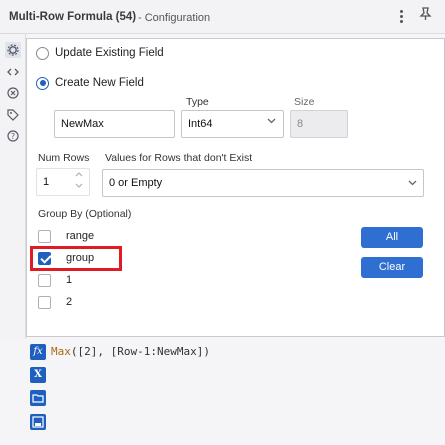  I want to click on clear-button: Clear, so click(392, 267).